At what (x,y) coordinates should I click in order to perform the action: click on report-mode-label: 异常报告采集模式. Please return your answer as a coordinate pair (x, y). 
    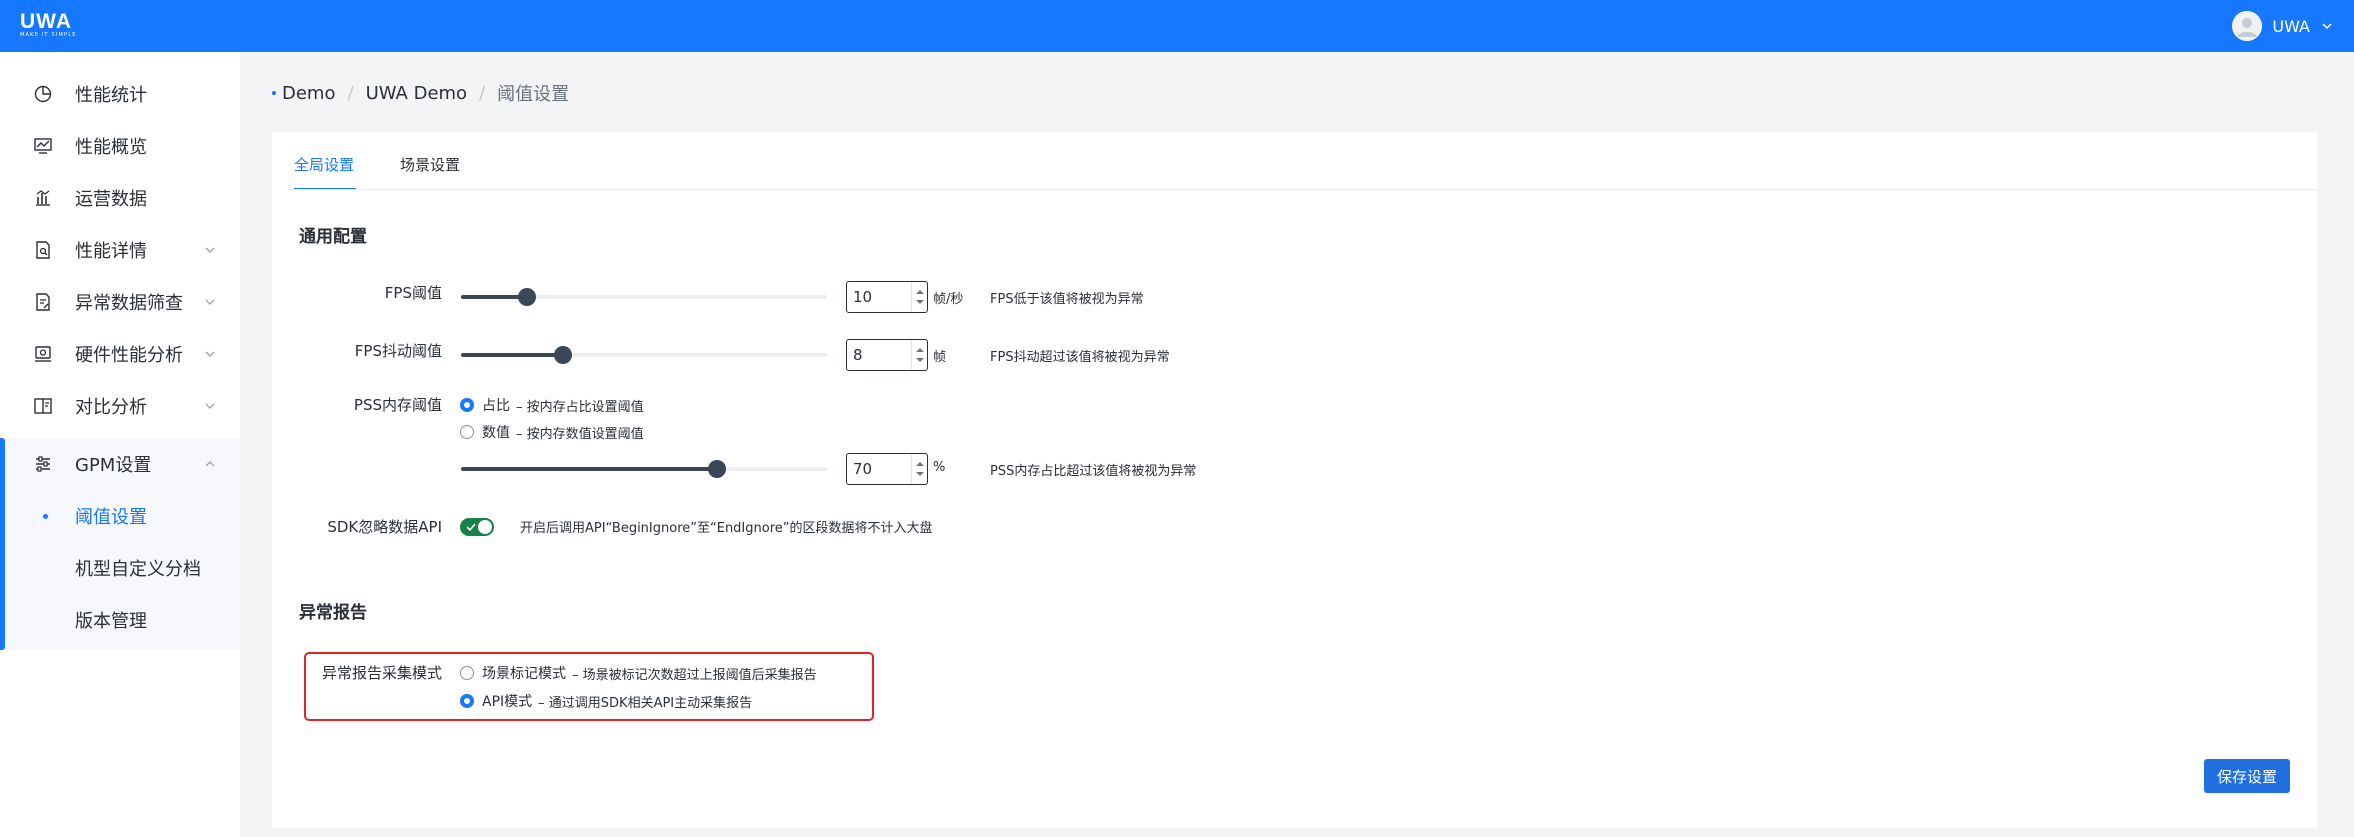
    Looking at the image, I should click on (381, 673).